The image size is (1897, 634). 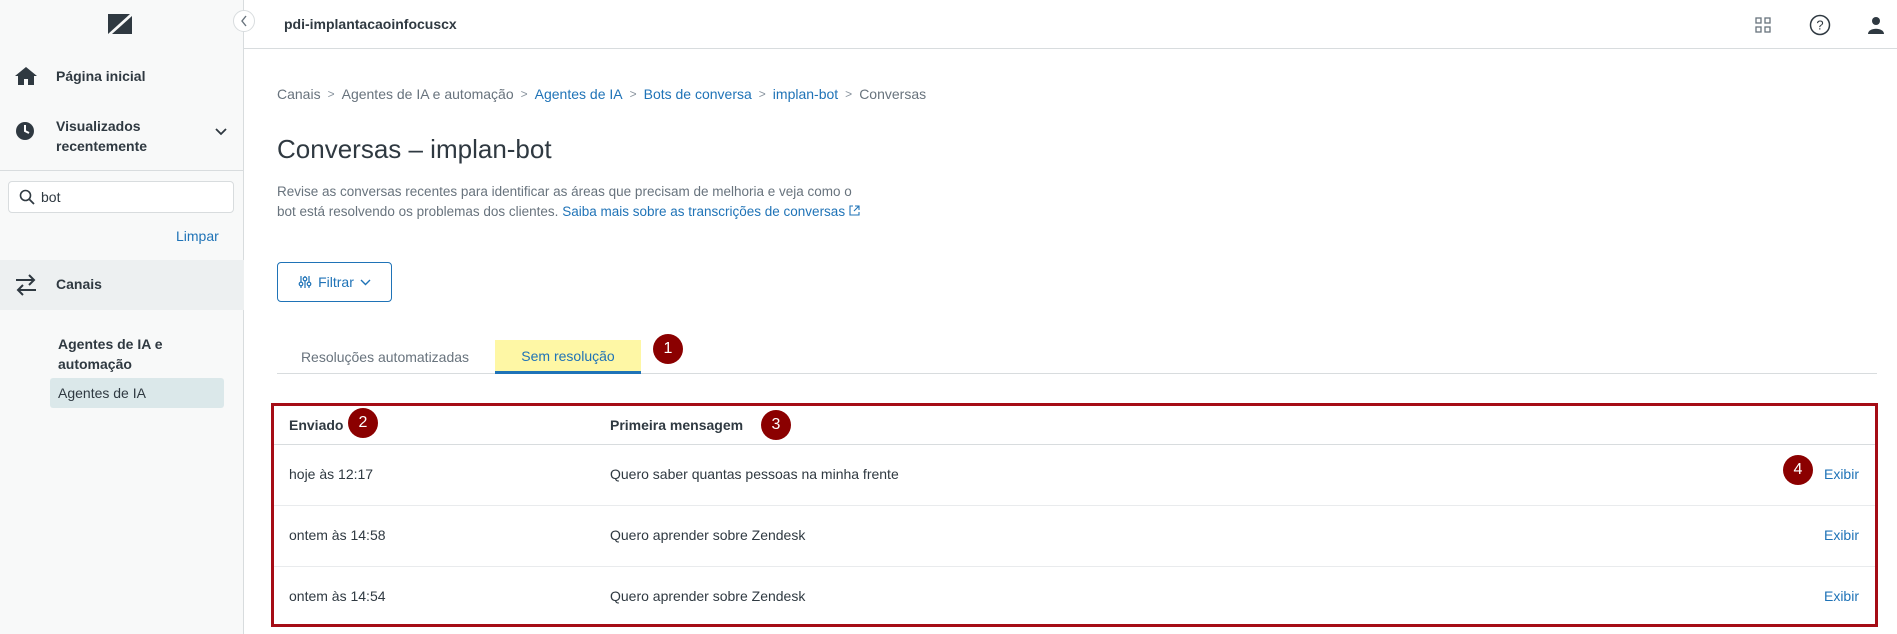 What do you see at coordinates (120, 24) in the screenshot?
I see `zendesk-logo-icon` at bounding box center [120, 24].